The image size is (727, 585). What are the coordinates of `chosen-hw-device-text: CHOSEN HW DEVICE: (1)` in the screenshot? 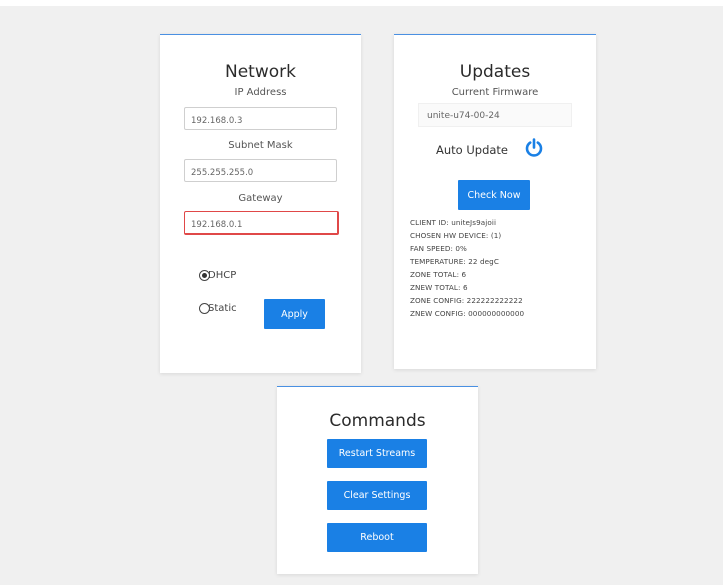 It's located at (456, 235).